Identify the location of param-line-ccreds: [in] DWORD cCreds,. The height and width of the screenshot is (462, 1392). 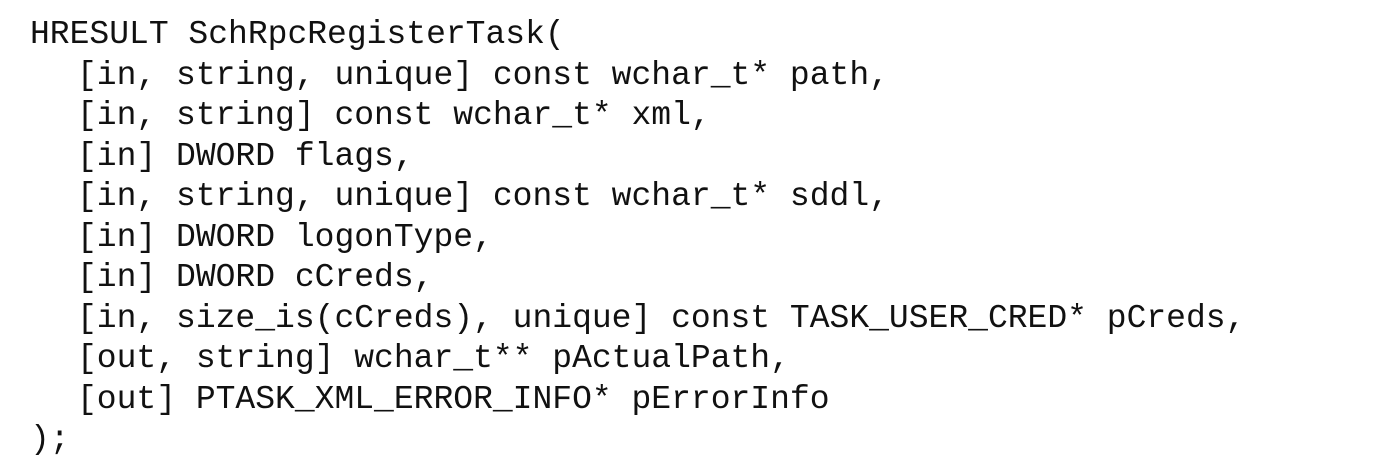
(255, 277).